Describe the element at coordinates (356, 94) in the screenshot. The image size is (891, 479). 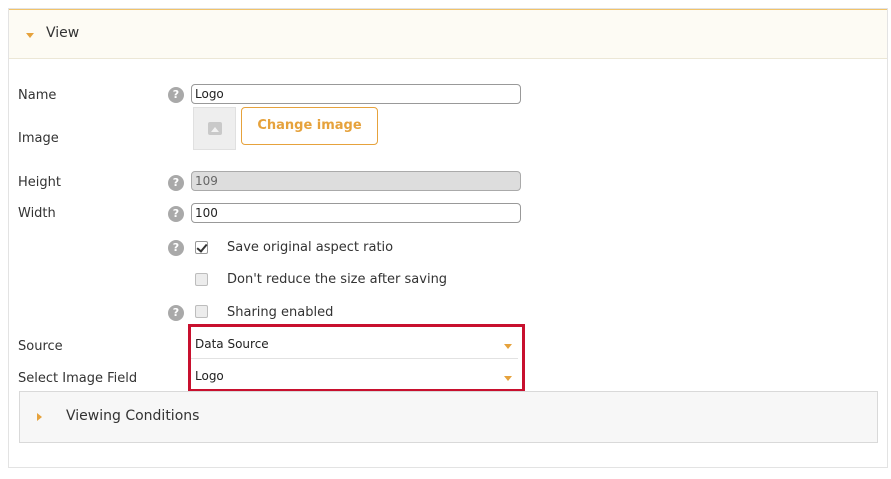
I see `name-input` at that location.